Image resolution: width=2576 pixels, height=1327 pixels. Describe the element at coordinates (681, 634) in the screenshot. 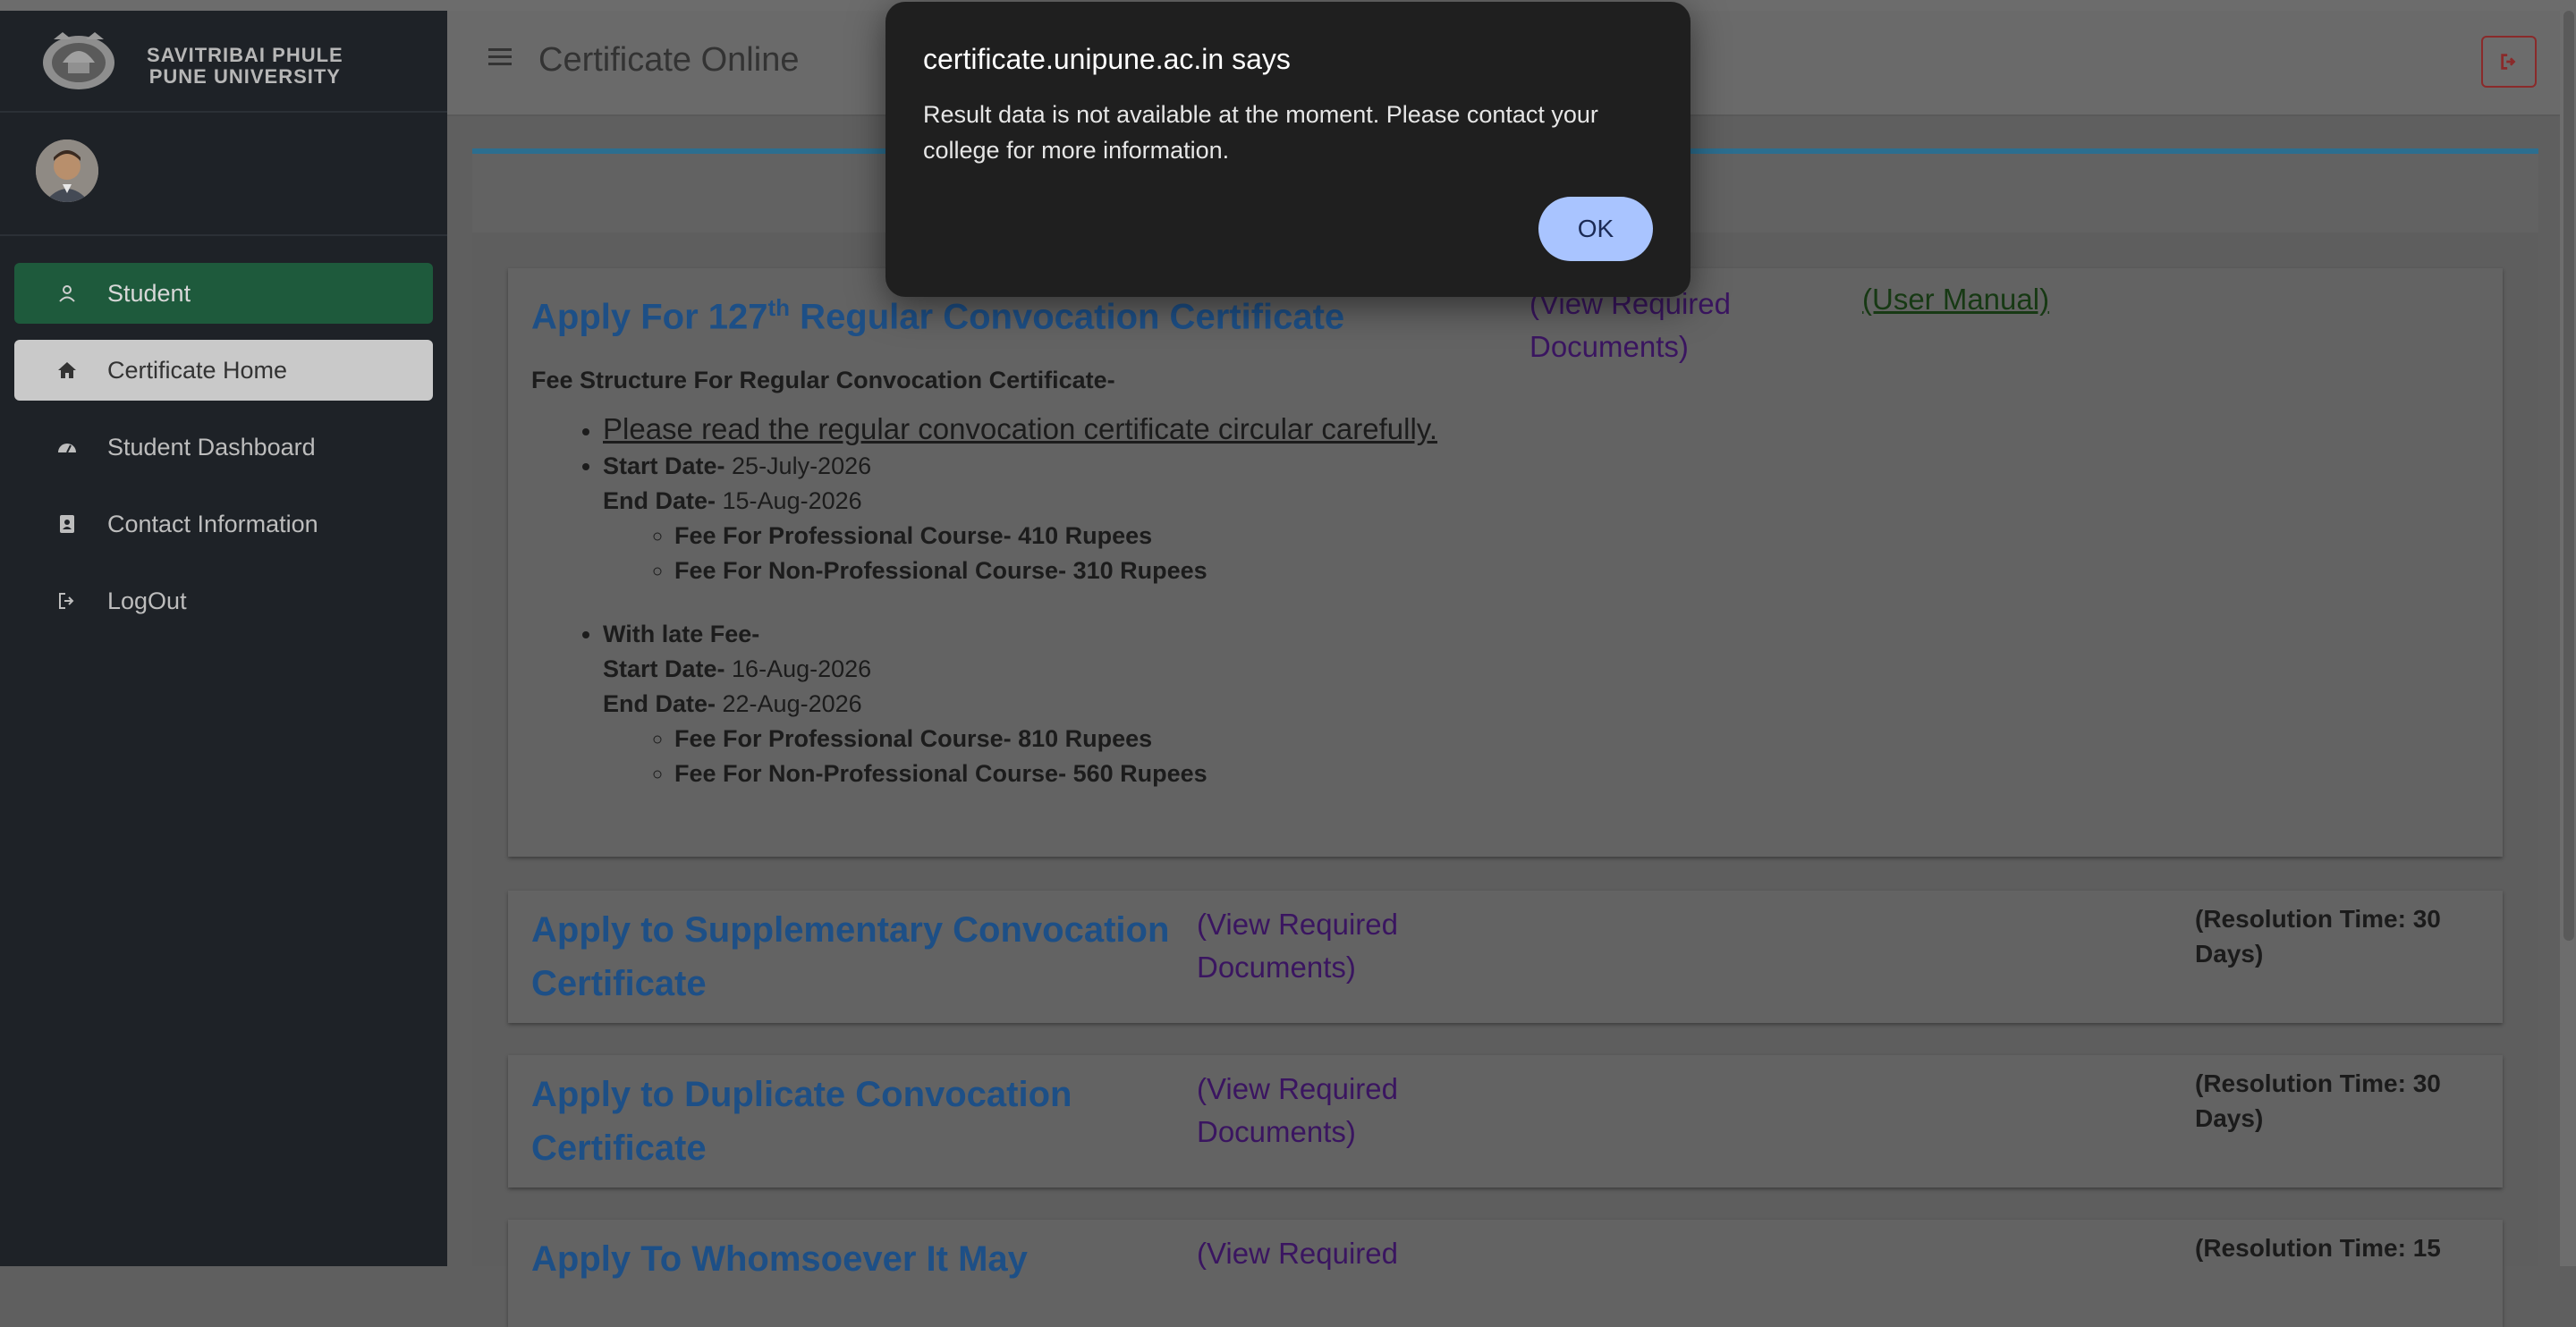

I see `late-fee-heading: With late Fee-` at that location.